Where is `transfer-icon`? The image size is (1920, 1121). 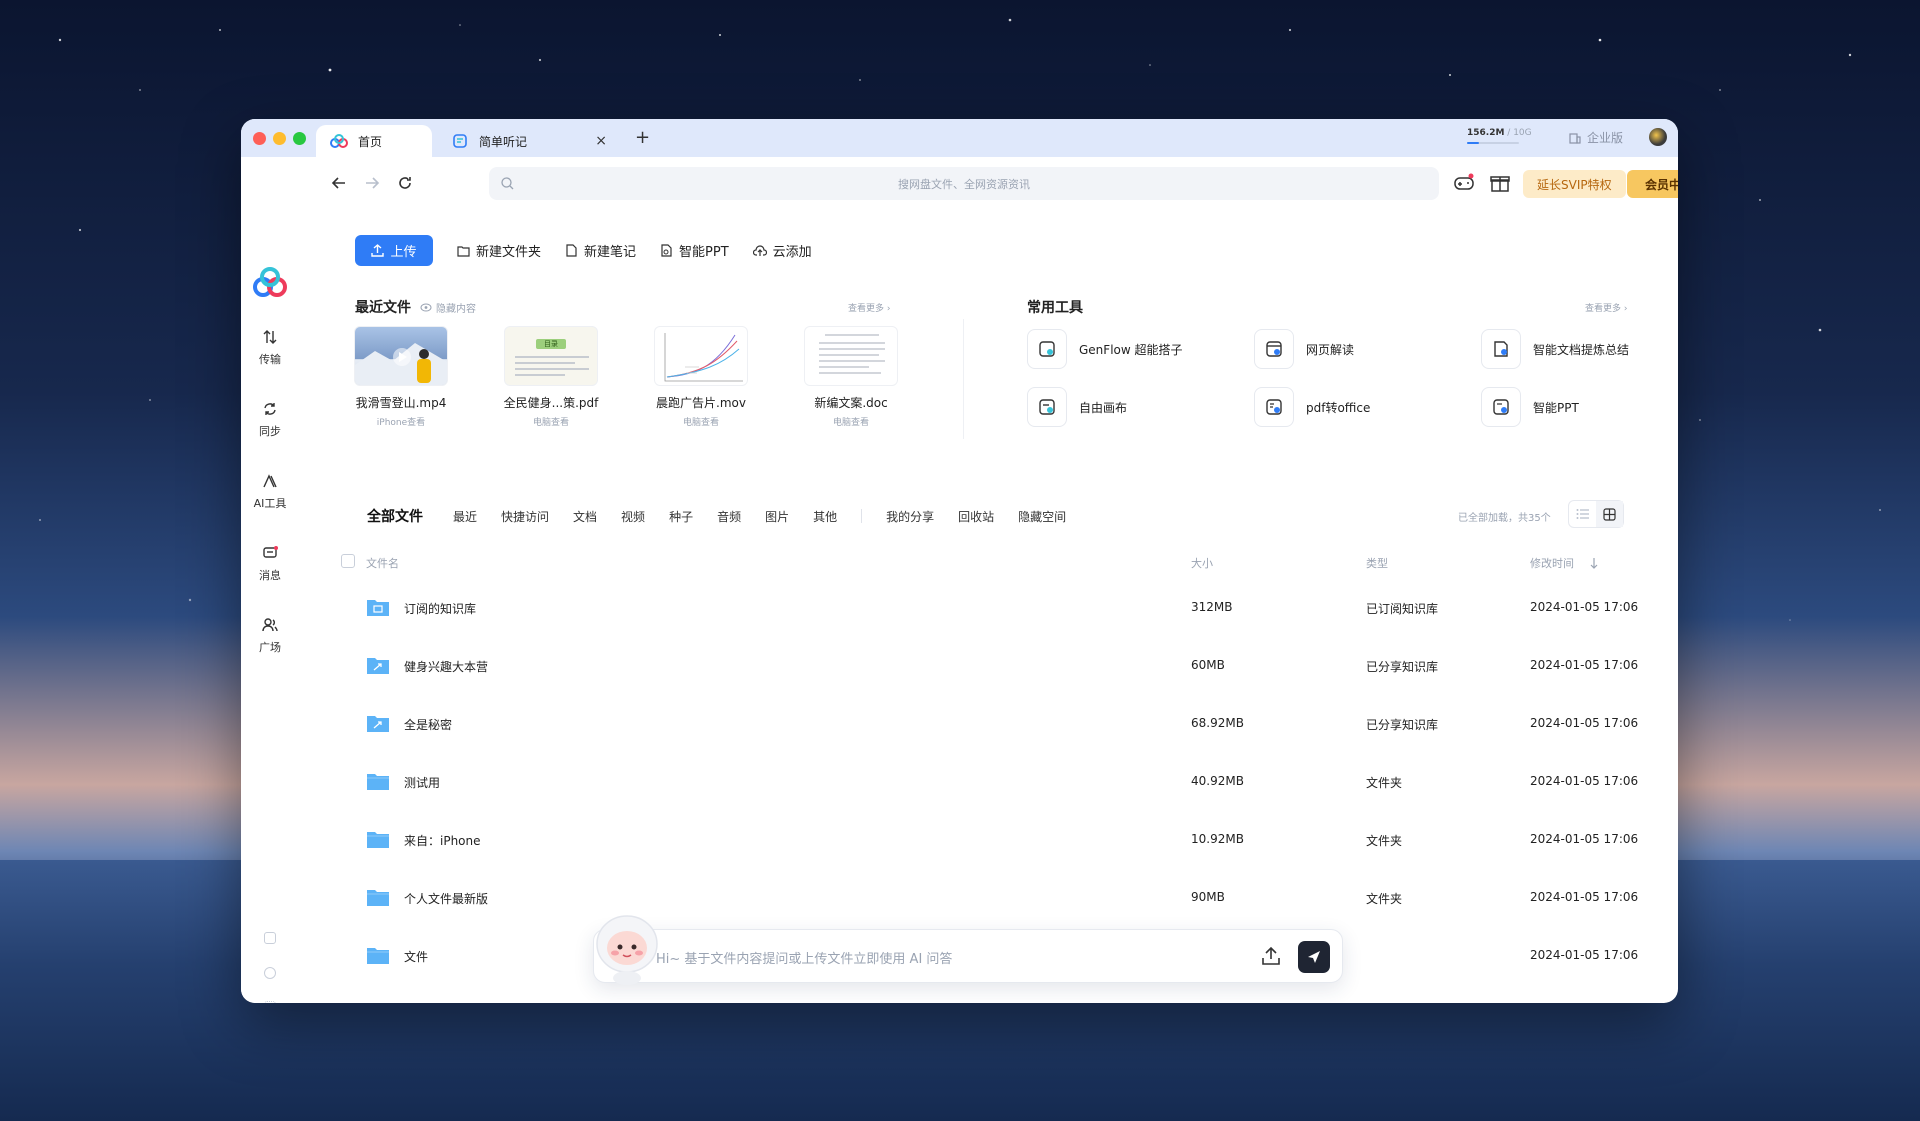 transfer-icon is located at coordinates (270, 337).